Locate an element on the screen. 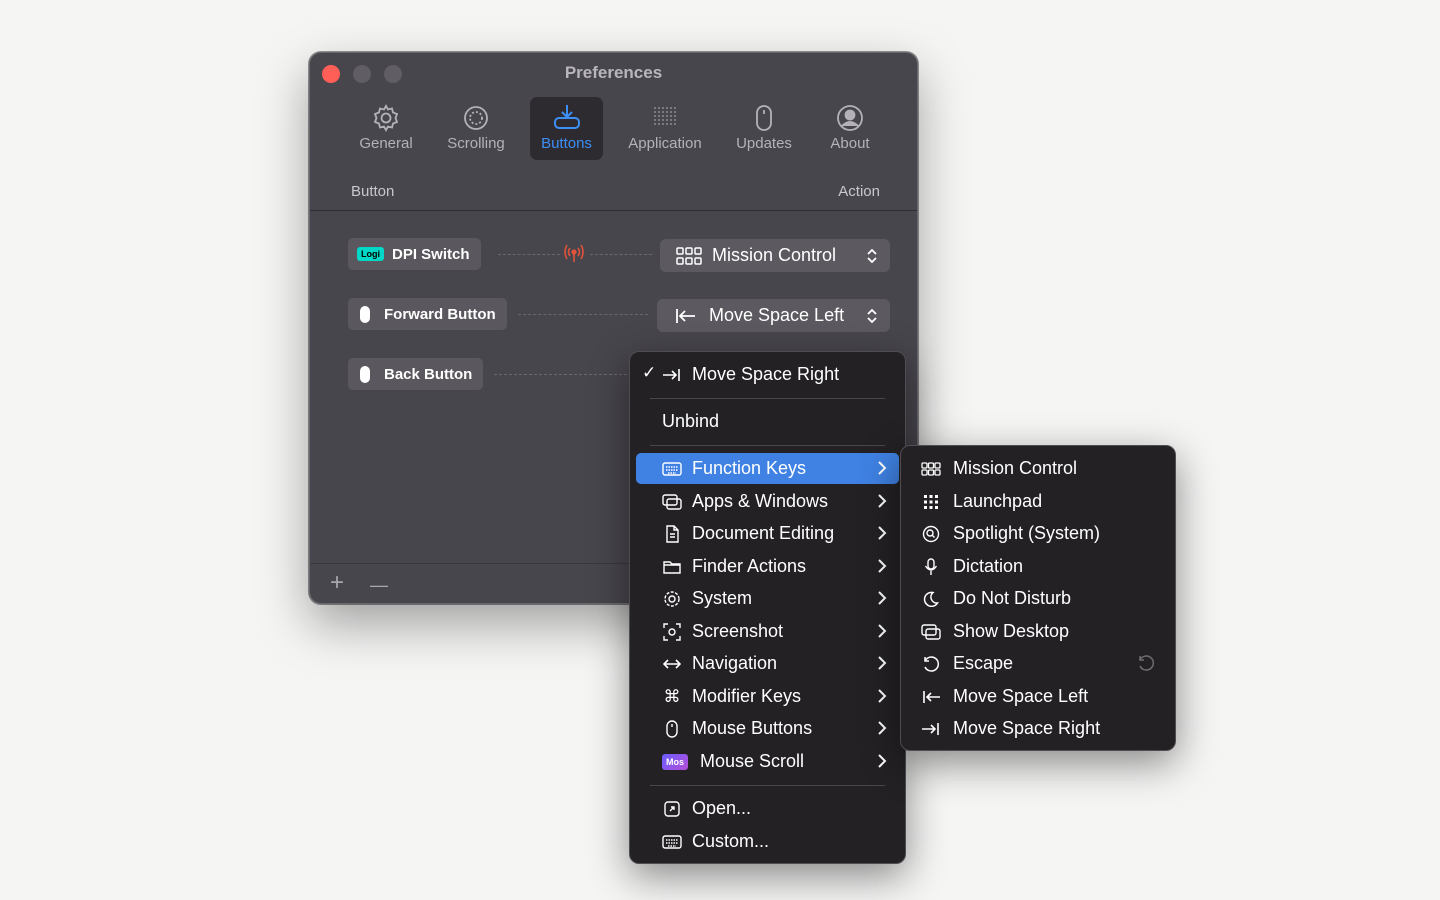 The image size is (1440, 900). submenu-item-label: Spotlight (System) is located at coordinates (1027, 533).